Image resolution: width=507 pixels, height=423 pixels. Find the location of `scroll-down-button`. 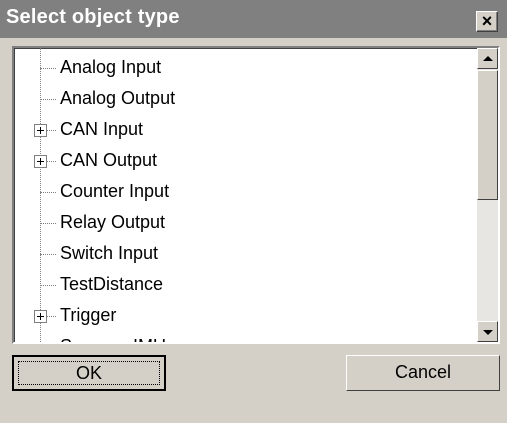

scroll-down-button is located at coordinates (487, 331).